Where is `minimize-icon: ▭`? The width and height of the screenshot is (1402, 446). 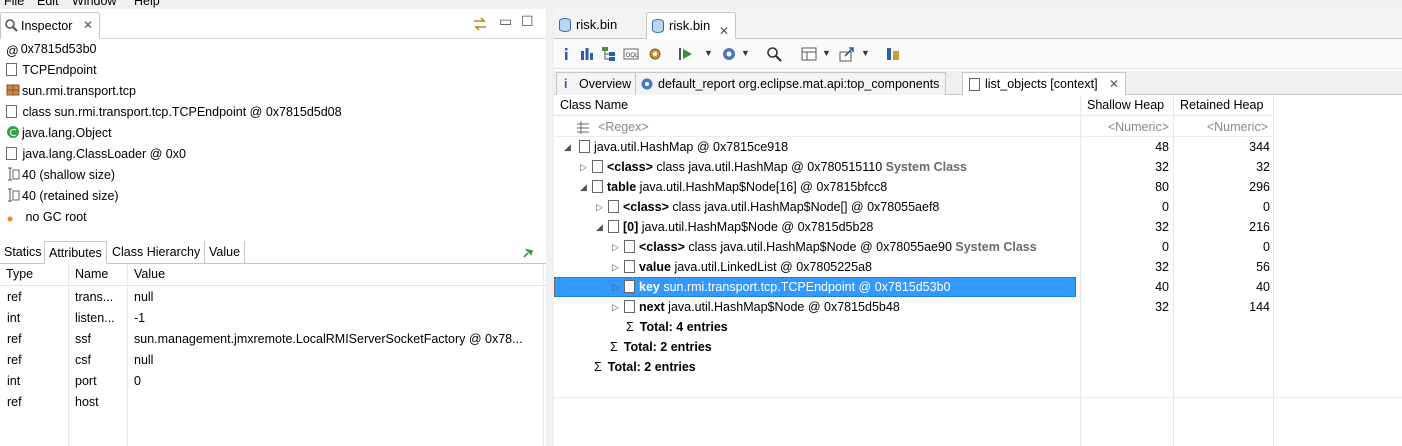
minimize-icon: ▭ is located at coordinates (505, 21).